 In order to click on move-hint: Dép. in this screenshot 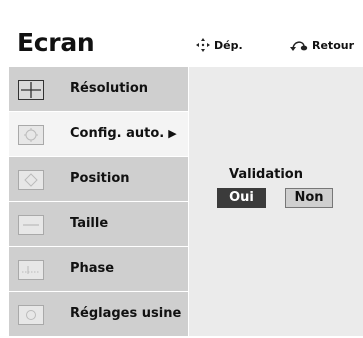, I will do `click(219, 45)`.